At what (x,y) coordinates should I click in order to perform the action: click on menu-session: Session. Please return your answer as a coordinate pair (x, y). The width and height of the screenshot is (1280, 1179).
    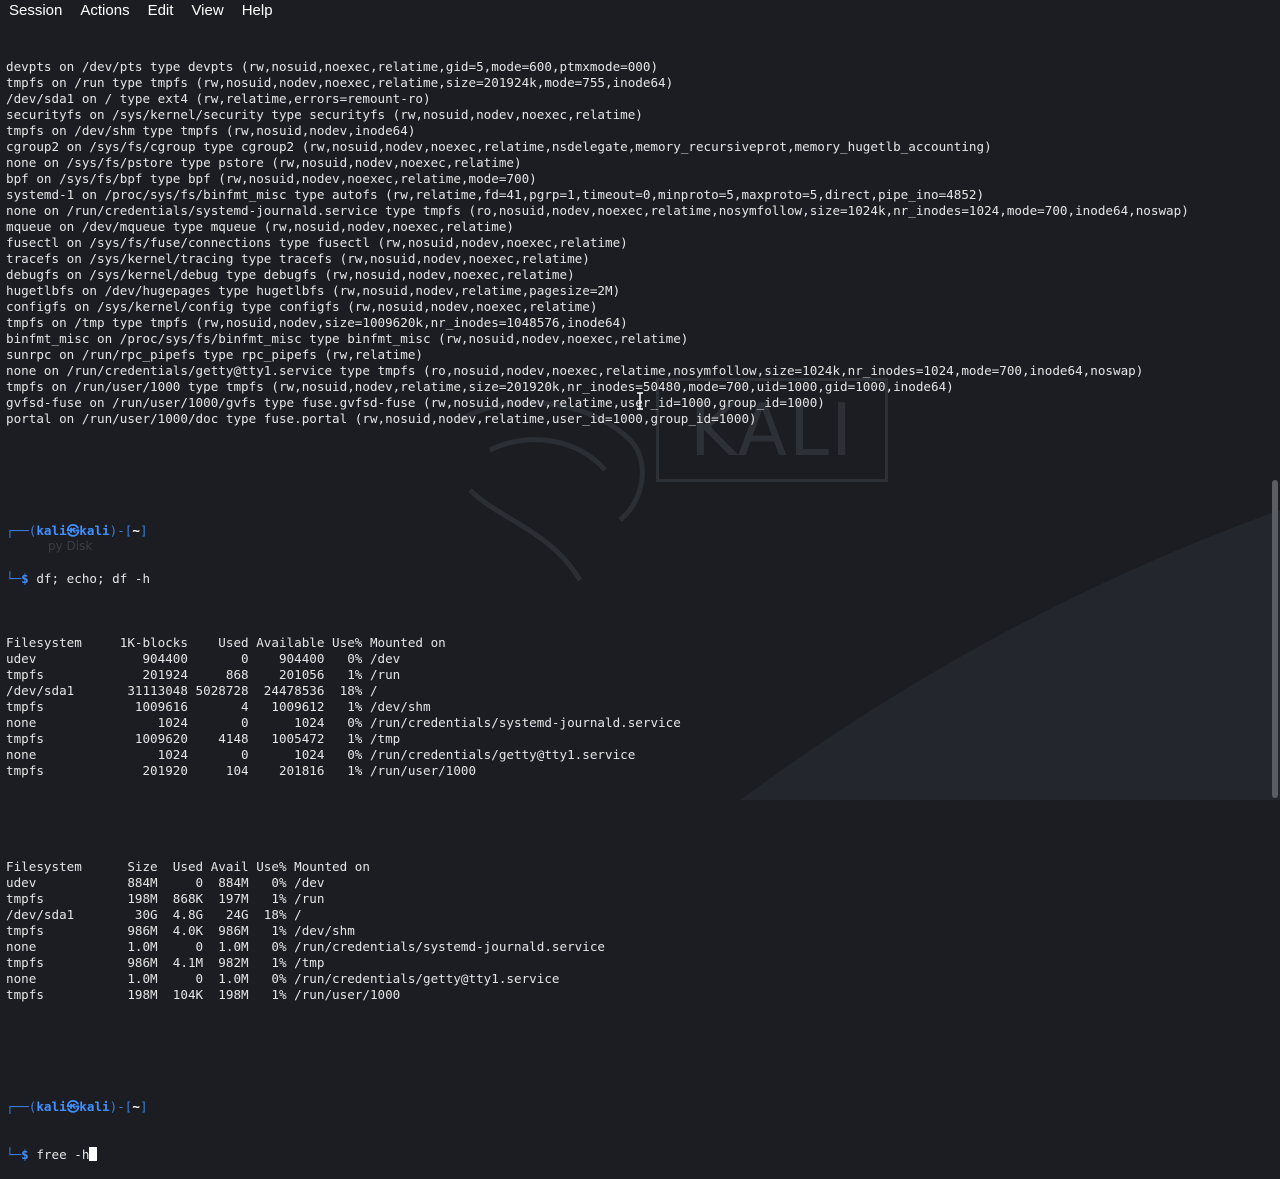
    Looking at the image, I should click on (35, 11).